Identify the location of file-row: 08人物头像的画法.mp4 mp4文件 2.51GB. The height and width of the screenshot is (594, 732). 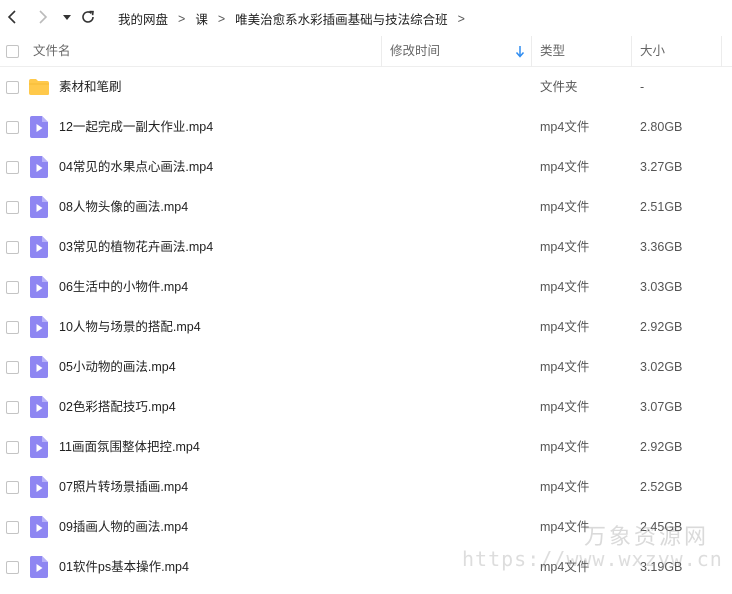
(366, 207).